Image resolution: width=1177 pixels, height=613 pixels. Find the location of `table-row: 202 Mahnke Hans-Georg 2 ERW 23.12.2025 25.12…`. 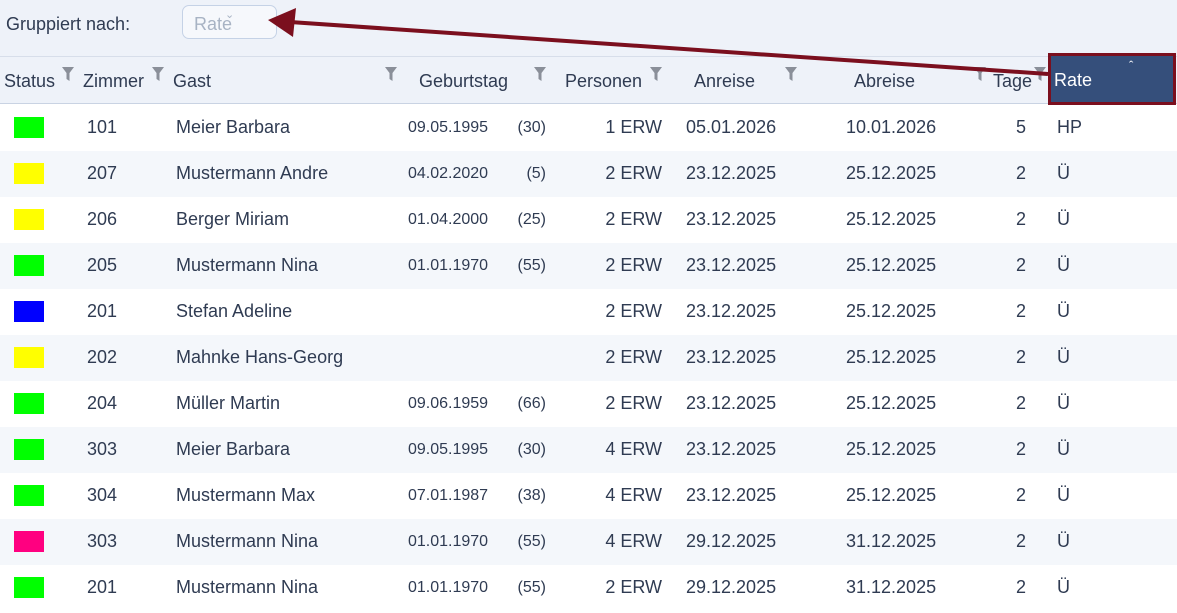

table-row: 202 Mahnke Hans-Georg 2 ERW 23.12.2025 25.12… is located at coordinates (588, 358).